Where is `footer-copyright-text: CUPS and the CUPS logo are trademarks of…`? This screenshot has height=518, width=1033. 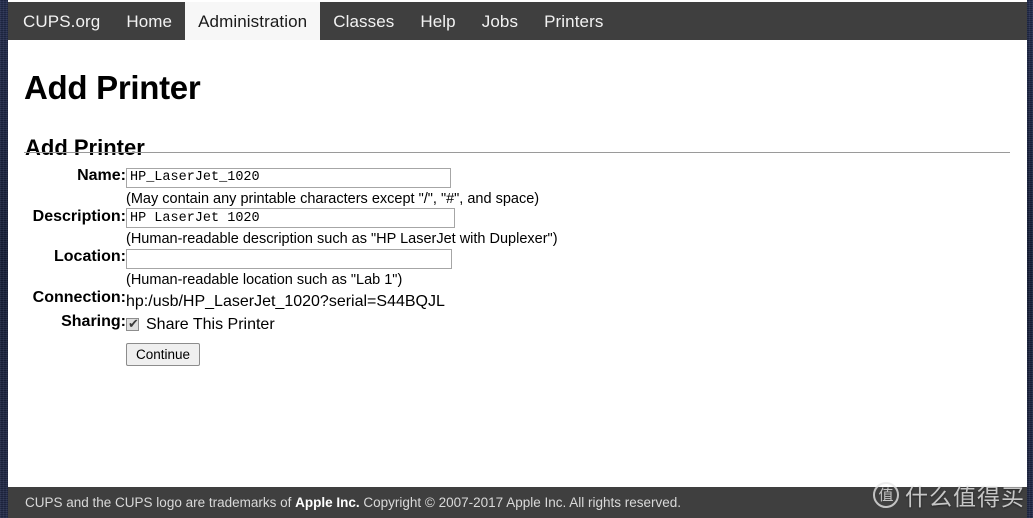
footer-copyright-text: CUPS and the CUPS logo are trademarks of… is located at coordinates (344, 502).